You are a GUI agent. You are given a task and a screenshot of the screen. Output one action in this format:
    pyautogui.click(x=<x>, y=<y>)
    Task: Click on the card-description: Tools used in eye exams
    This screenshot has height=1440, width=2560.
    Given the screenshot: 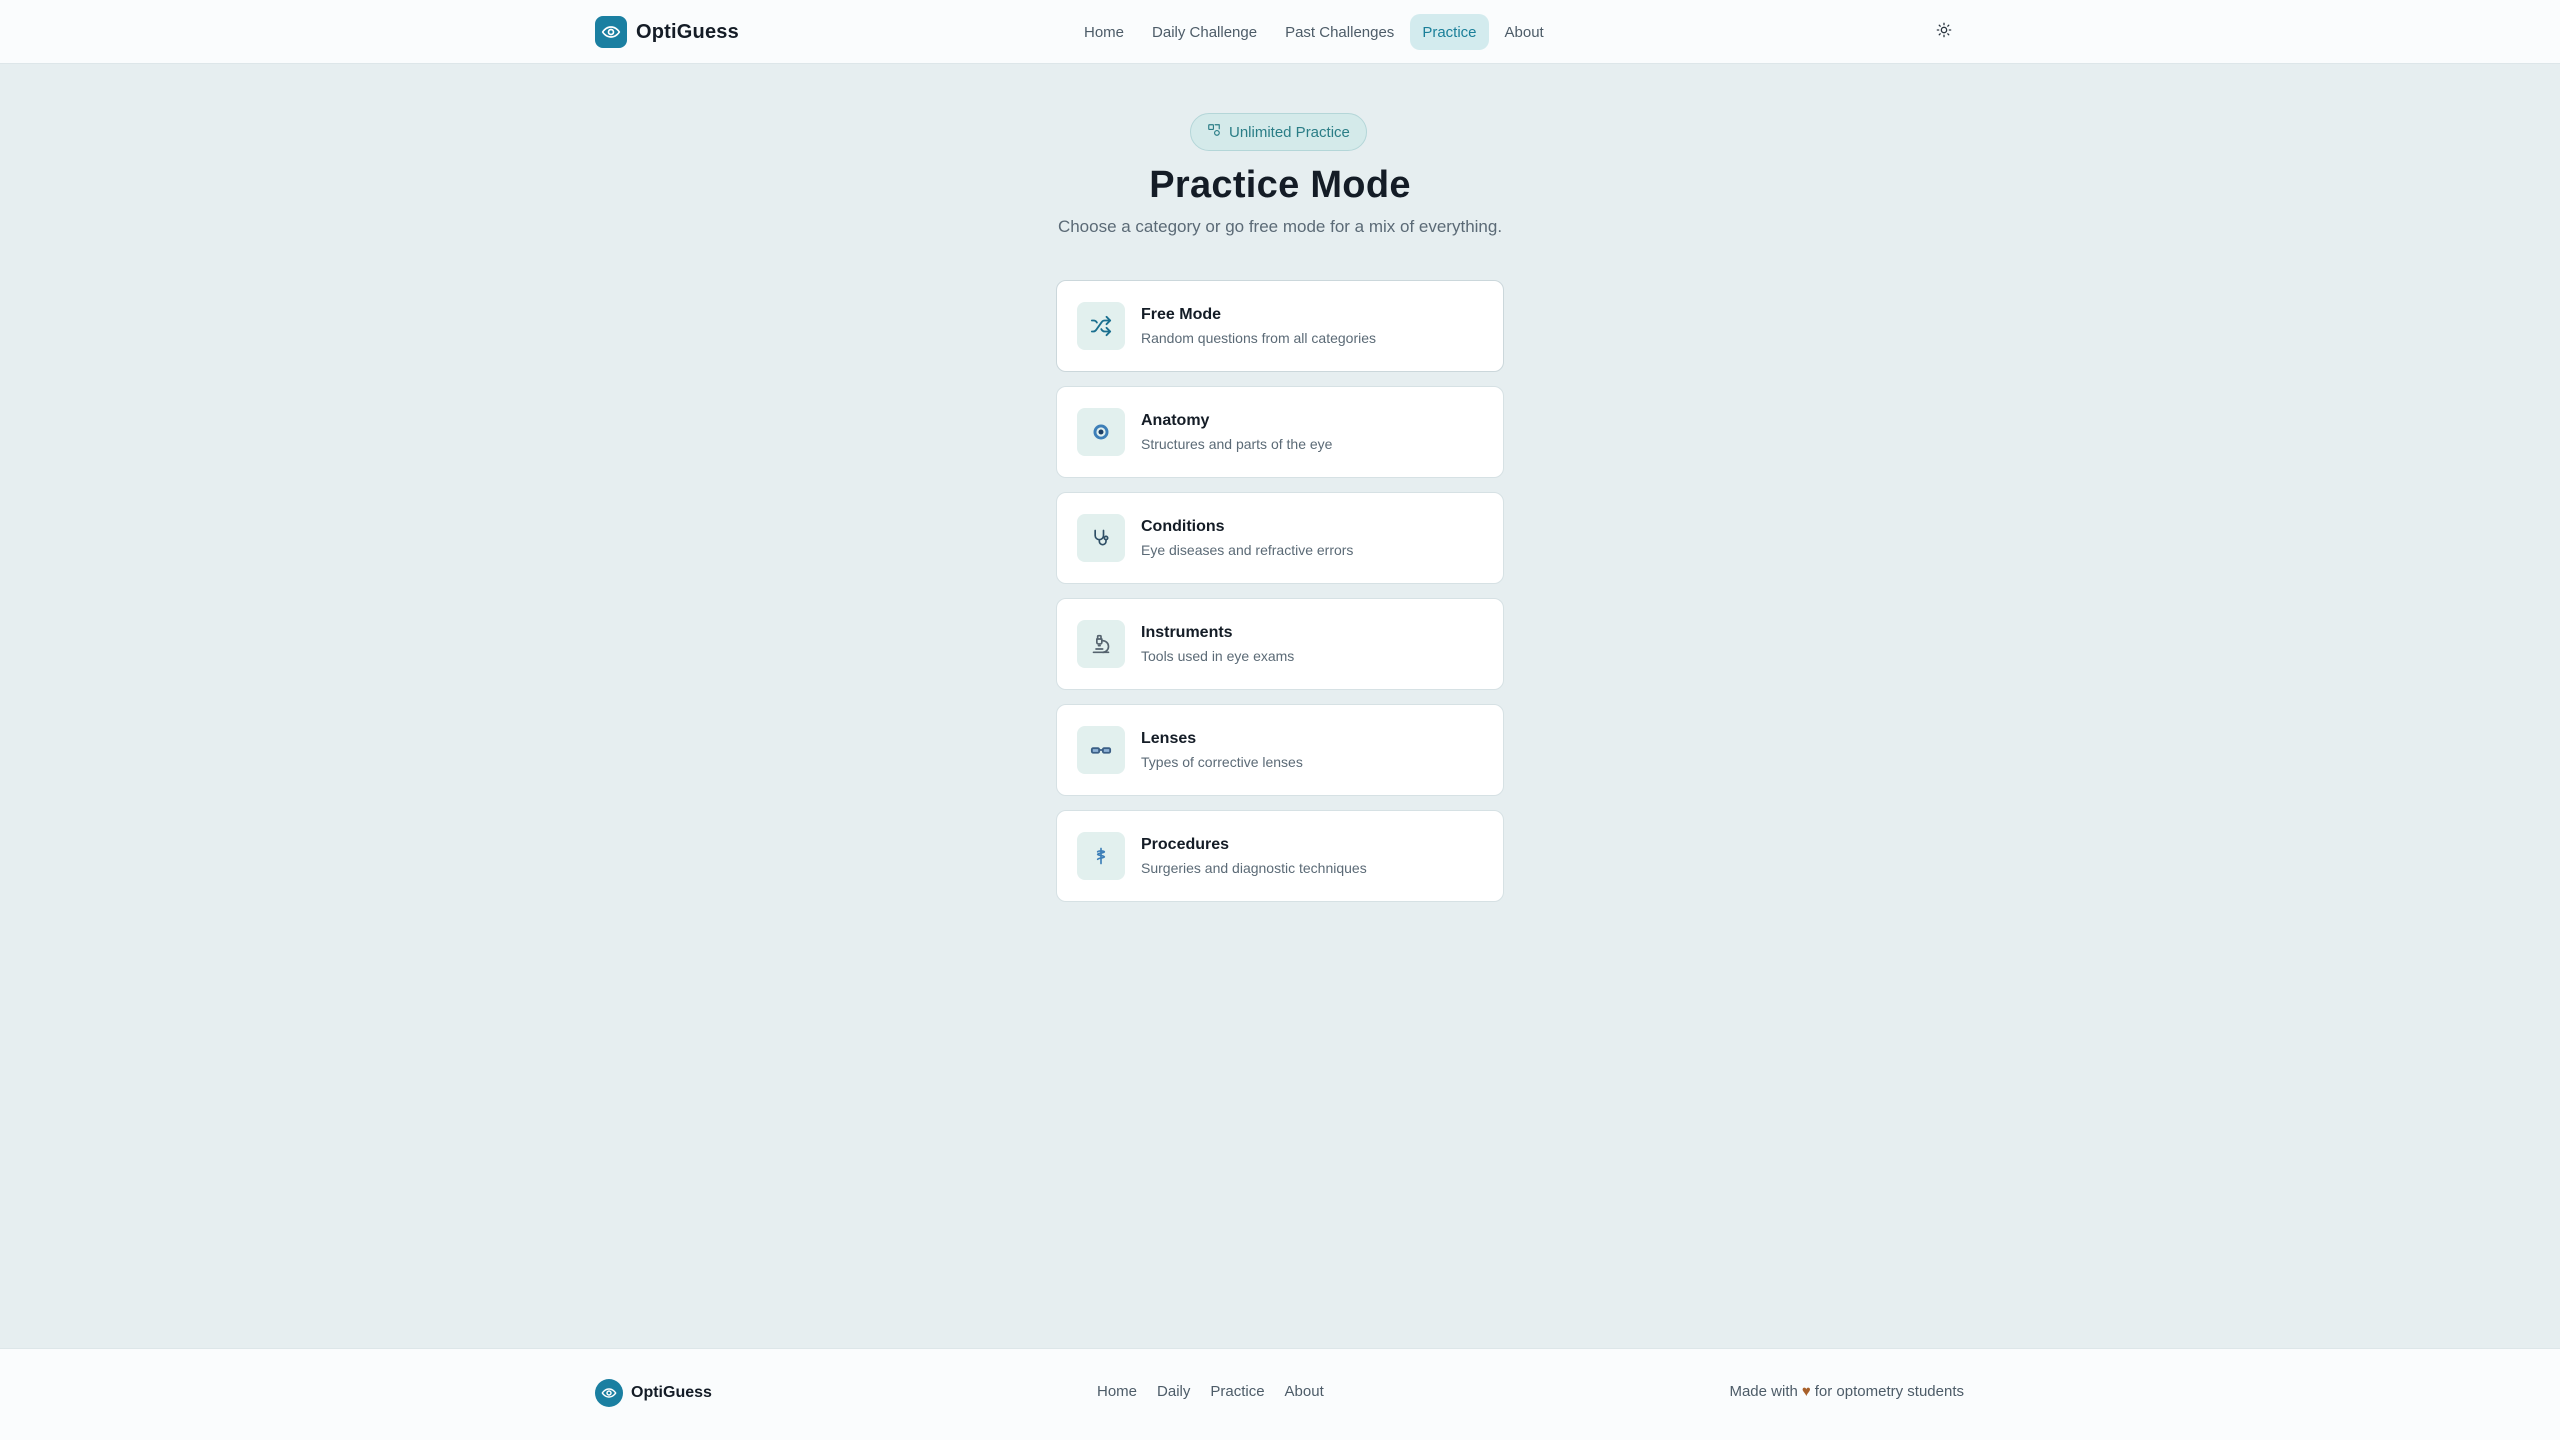 What is the action you would take?
    pyautogui.click(x=1218, y=656)
    